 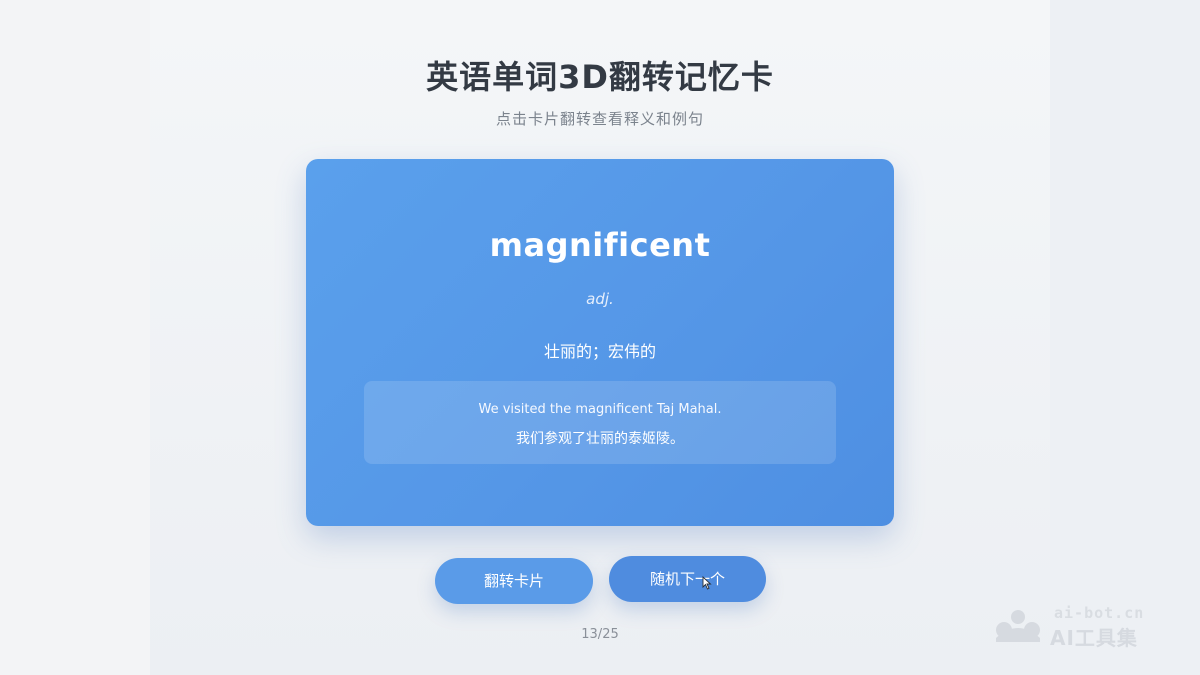 What do you see at coordinates (1094, 638) in the screenshot?
I see `watermark-name: AI工具集` at bounding box center [1094, 638].